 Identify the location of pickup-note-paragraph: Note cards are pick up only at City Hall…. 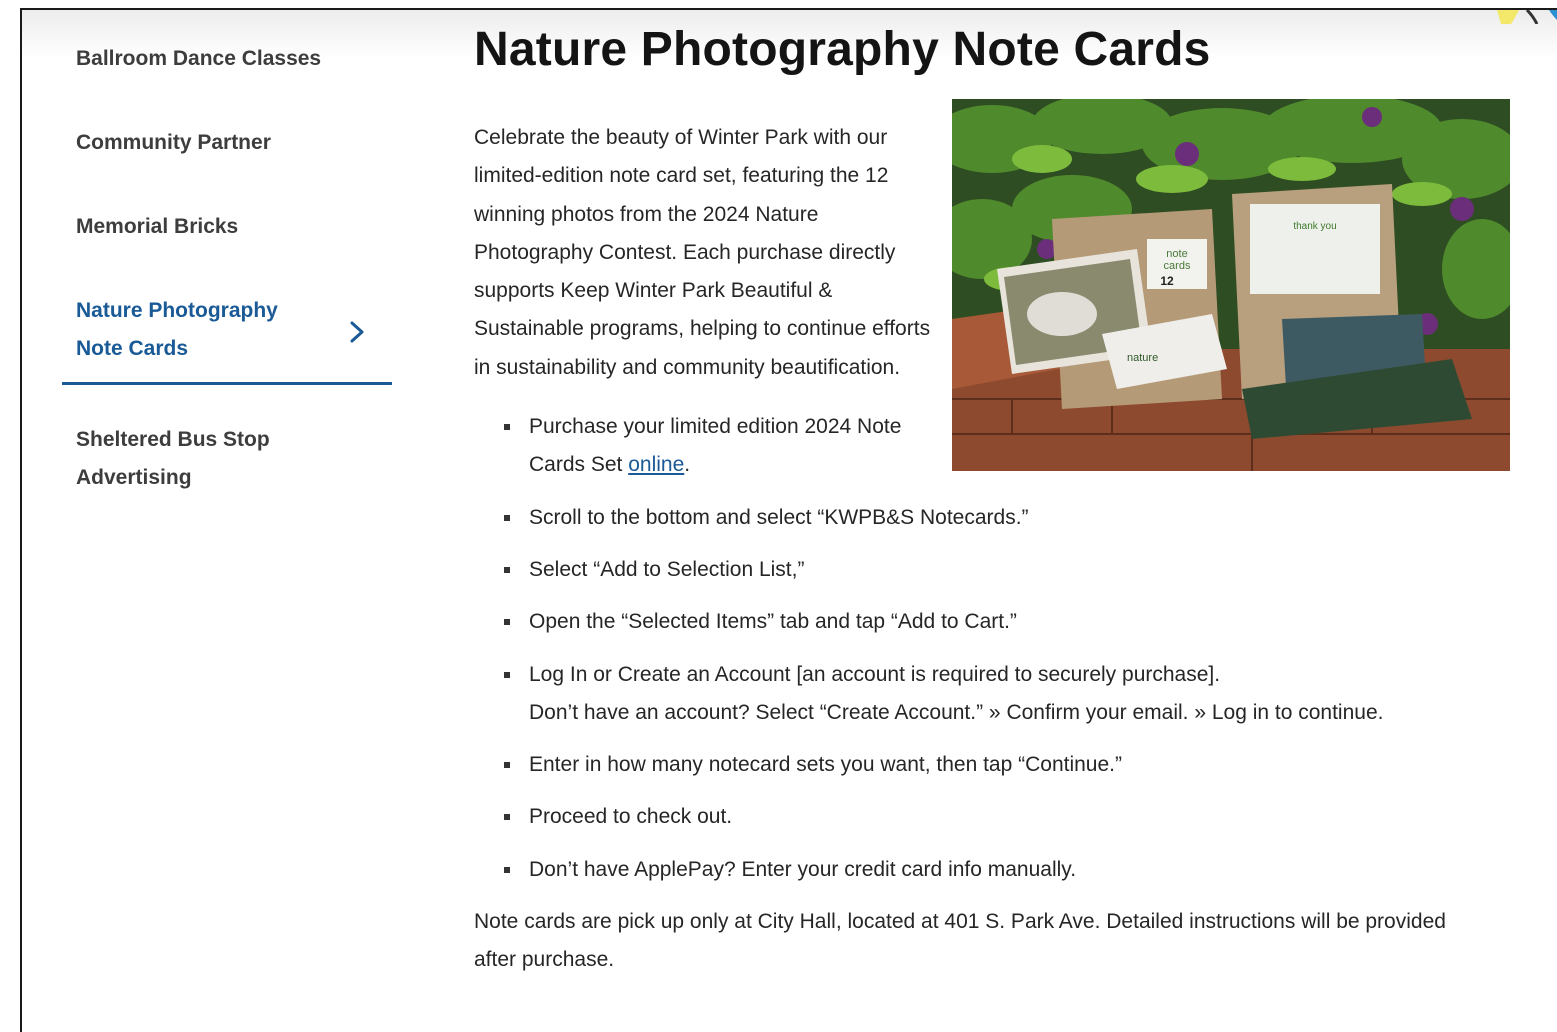
(960, 941).